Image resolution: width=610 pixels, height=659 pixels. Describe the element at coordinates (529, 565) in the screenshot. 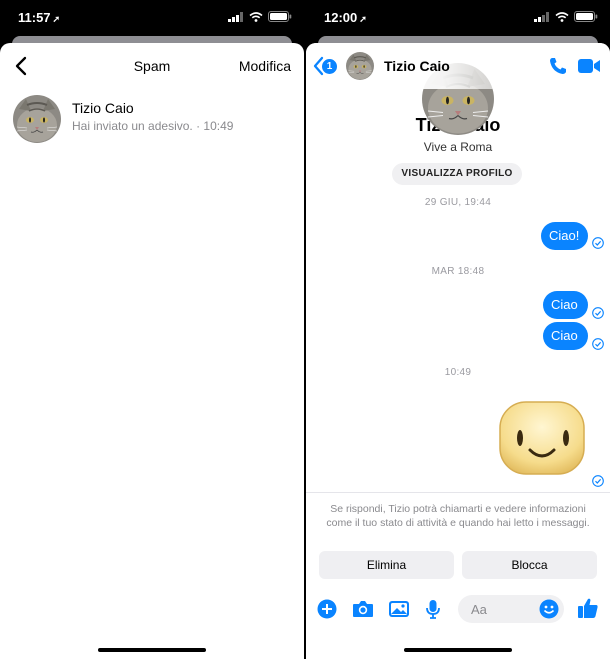

I see `block-button: Blocca` at that location.